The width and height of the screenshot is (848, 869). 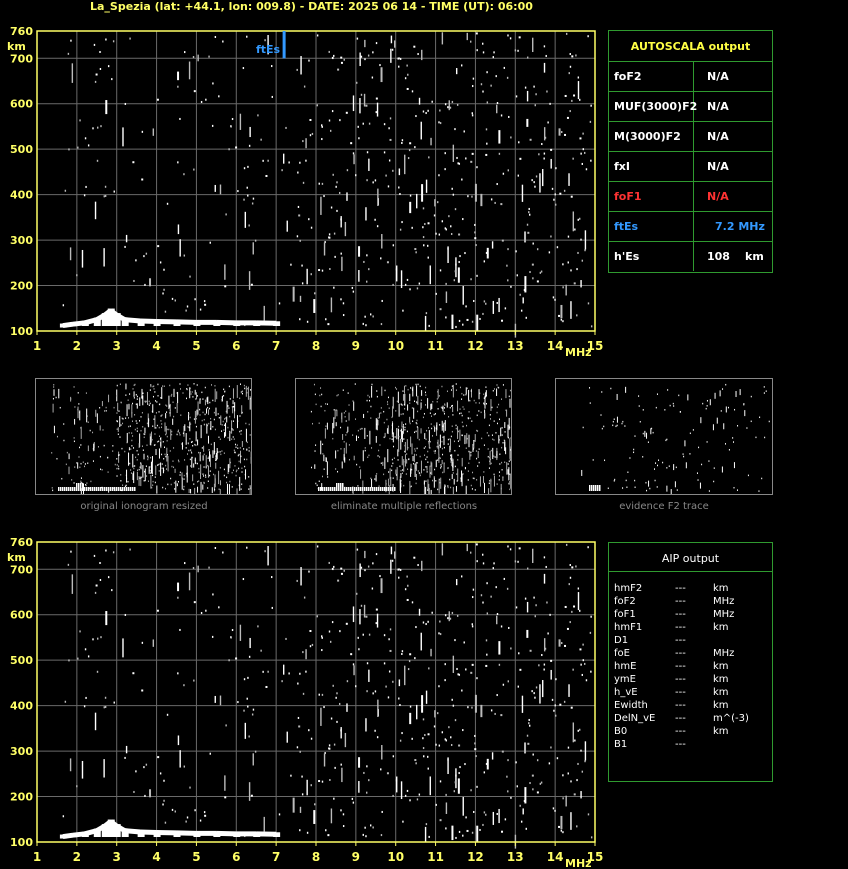 I want to click on aip-unit: MHz, so click(x=724, y=614).